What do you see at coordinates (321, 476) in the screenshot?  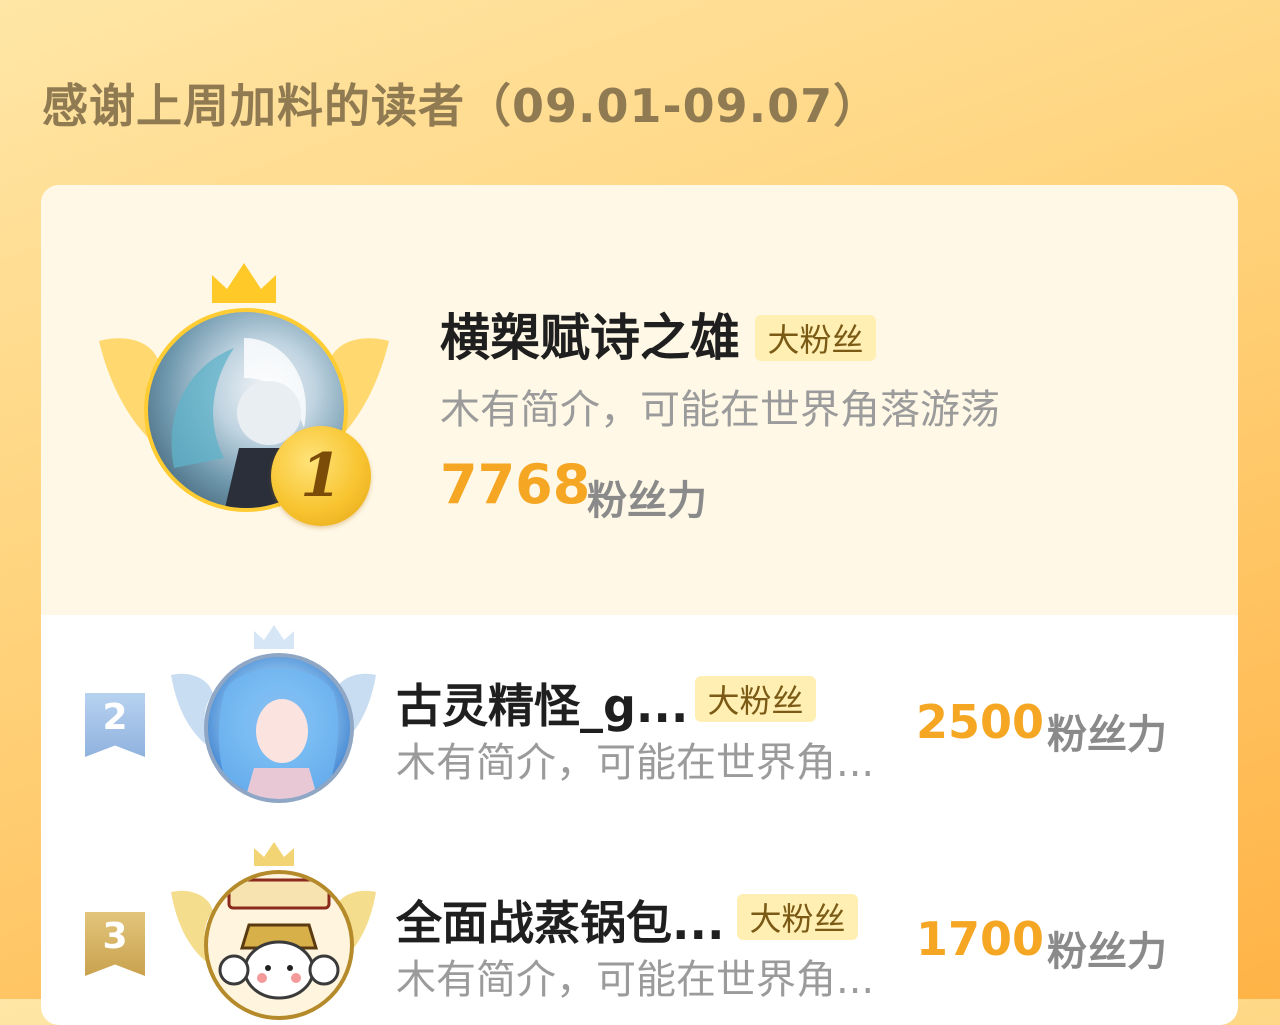 I see `rank-1-medal: 1` at bounding box center [321, 476].